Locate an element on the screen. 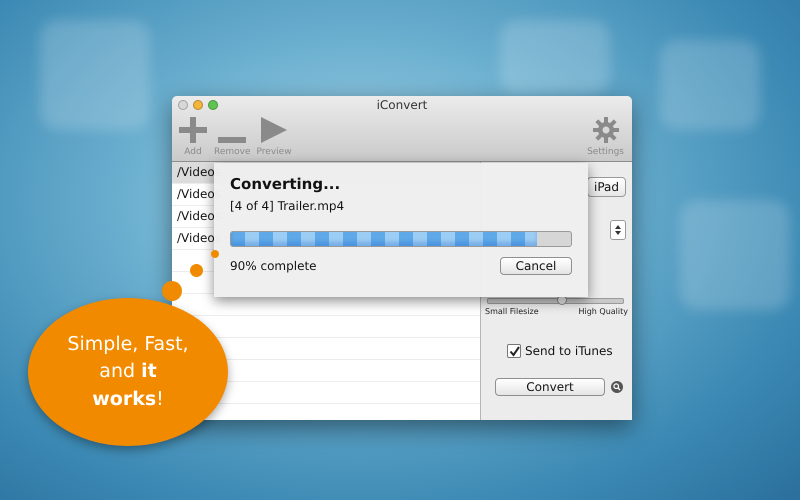  close-button is located at coordinates (183, 105).